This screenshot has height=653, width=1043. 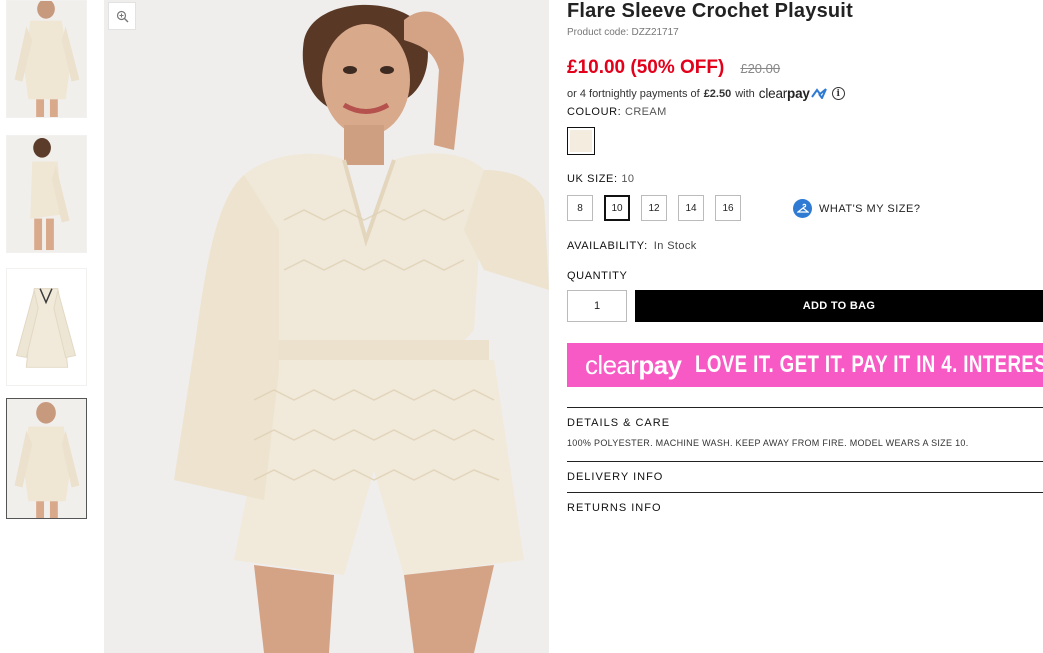 What do you see at coordinates (870, 208) in the screenshot?
I see `size-guide-label: WHAT'S MY SIZE?` at bounding box center [870, 208].